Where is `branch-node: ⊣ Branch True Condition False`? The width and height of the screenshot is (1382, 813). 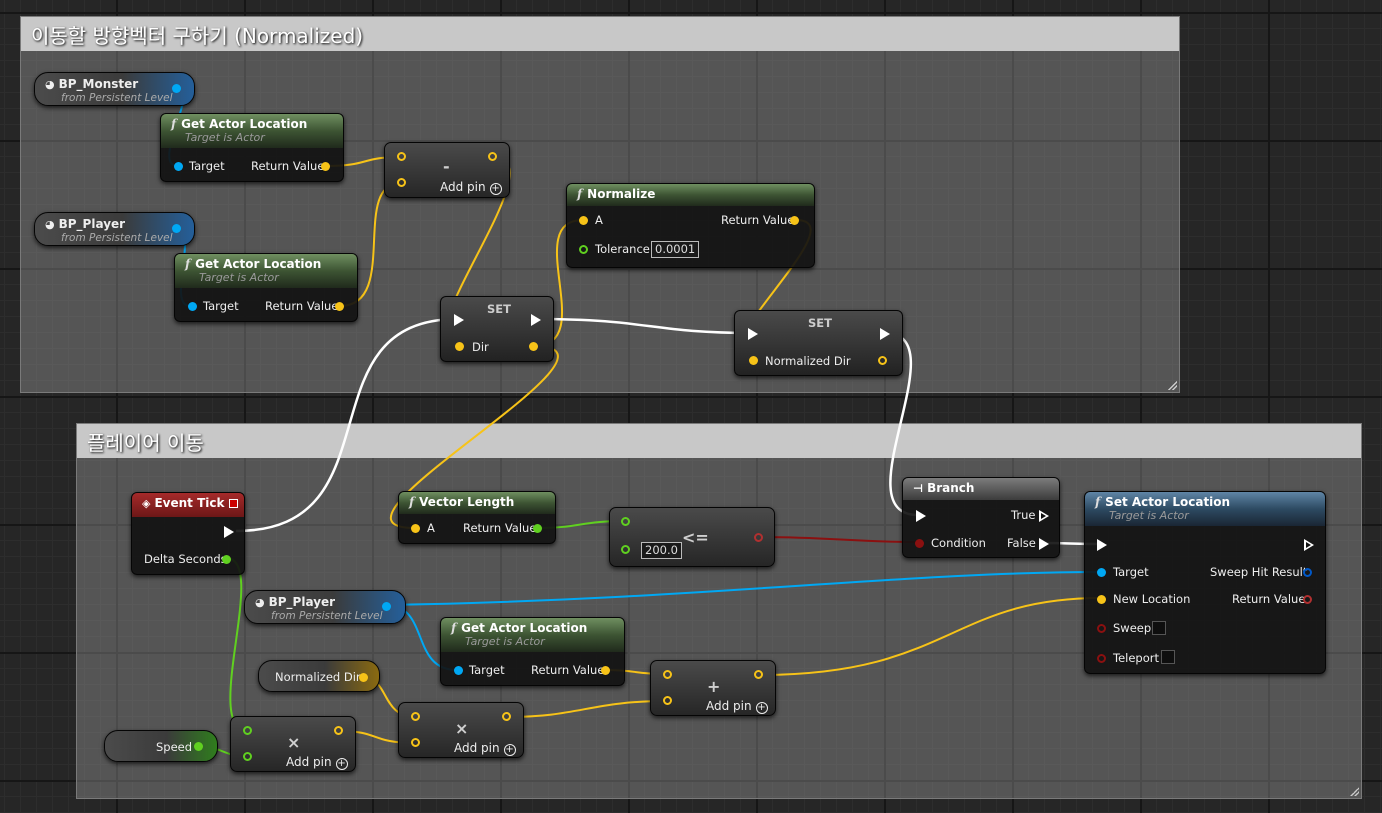
branch-node: ⊣ Branch True Condition False is located at coordinates (981, 517).